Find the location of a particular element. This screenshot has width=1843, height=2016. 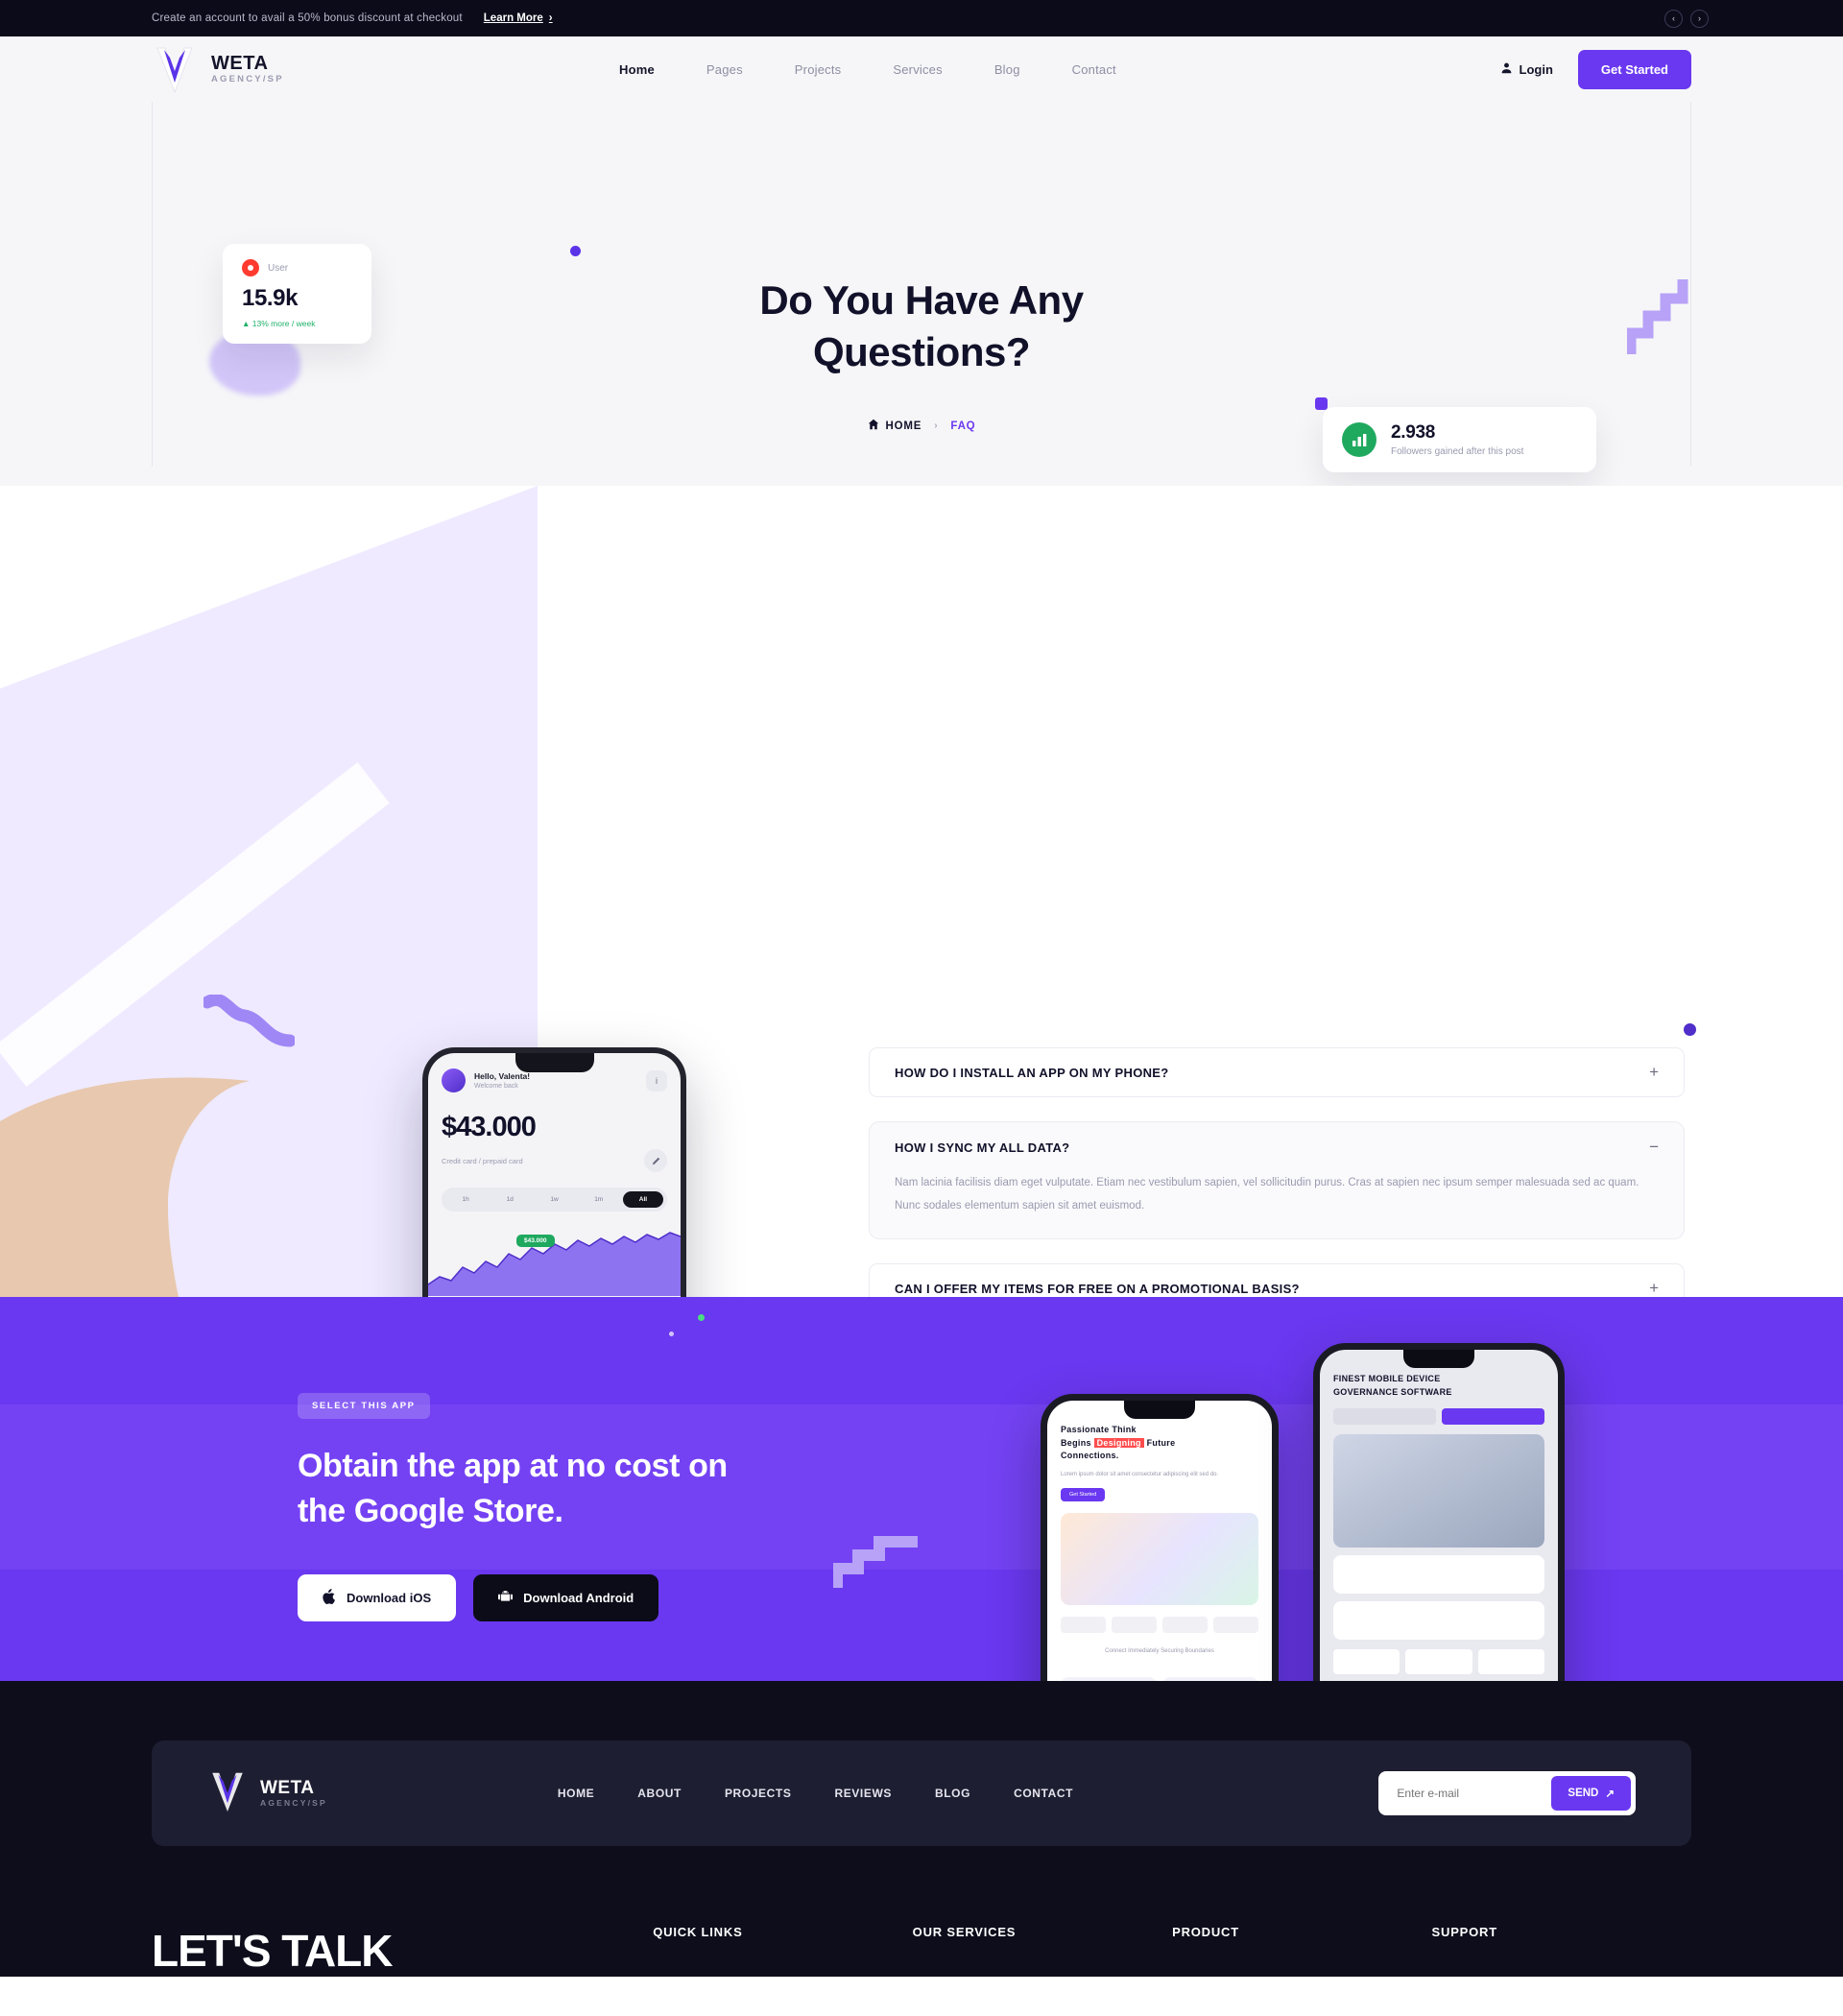

footer-nav-about: ABOUT is located at coordinates (659, 1793).